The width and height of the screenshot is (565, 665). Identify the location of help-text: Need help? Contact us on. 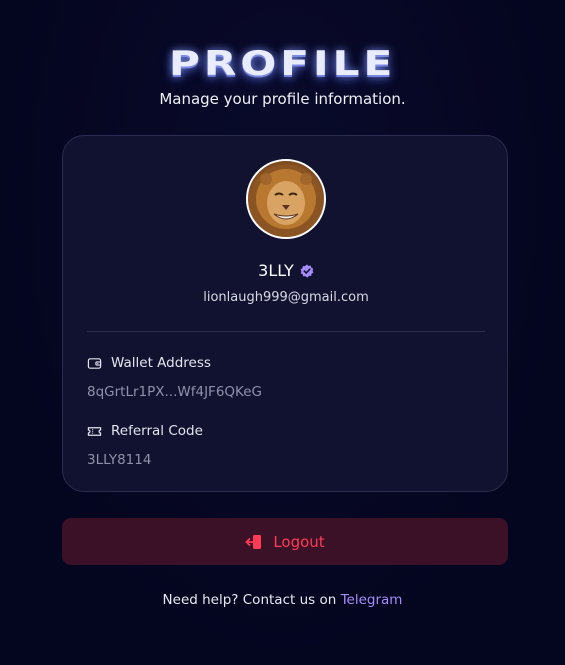
(249, 600).